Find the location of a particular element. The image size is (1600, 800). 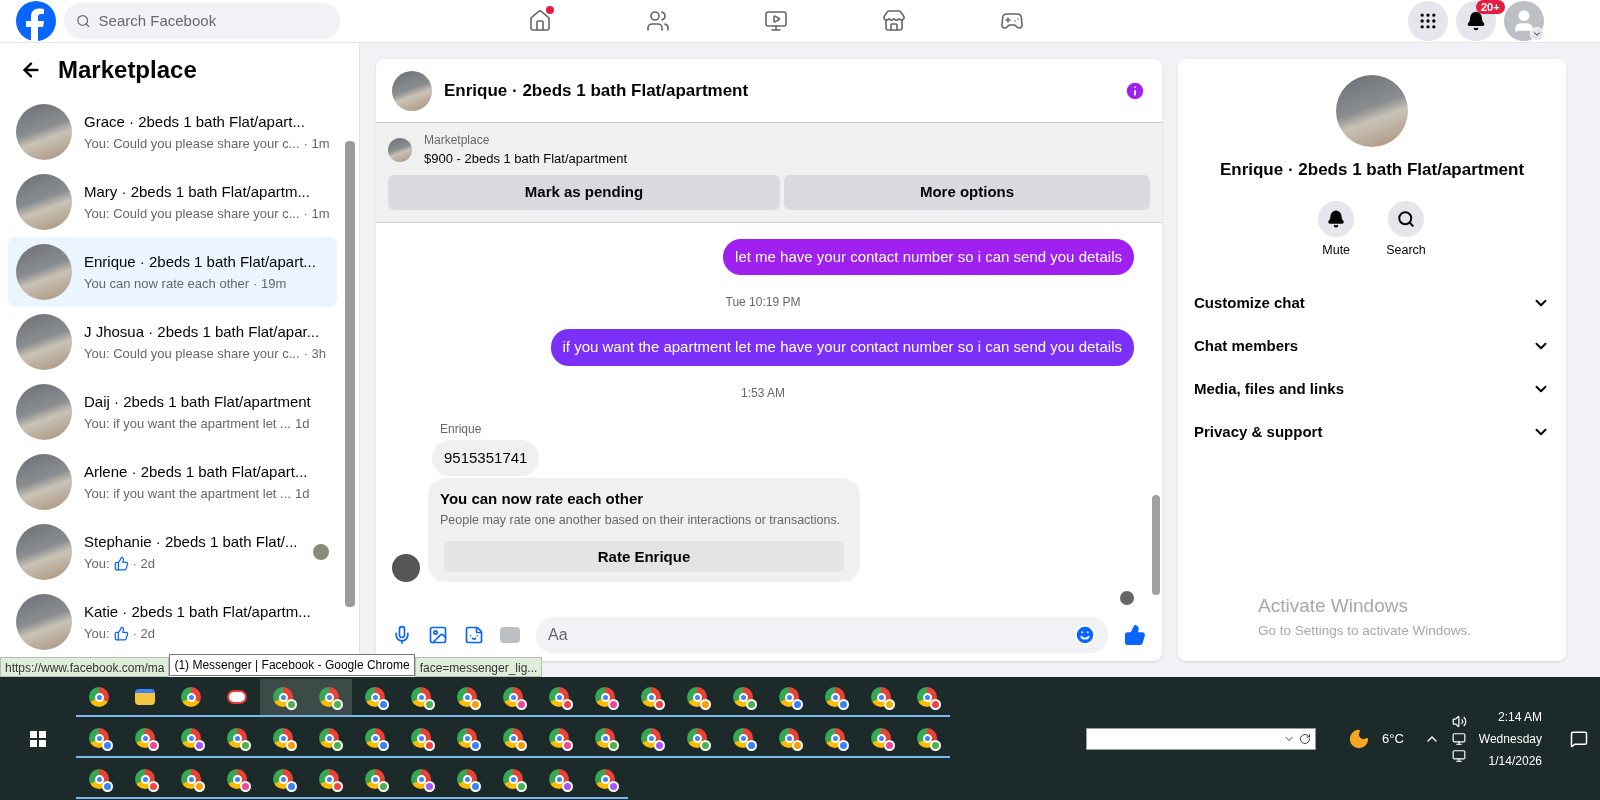

conversation-item: Stephanie · 2beds 1 bath Flat/... You: · 2d is located at coordinates (172, 552).